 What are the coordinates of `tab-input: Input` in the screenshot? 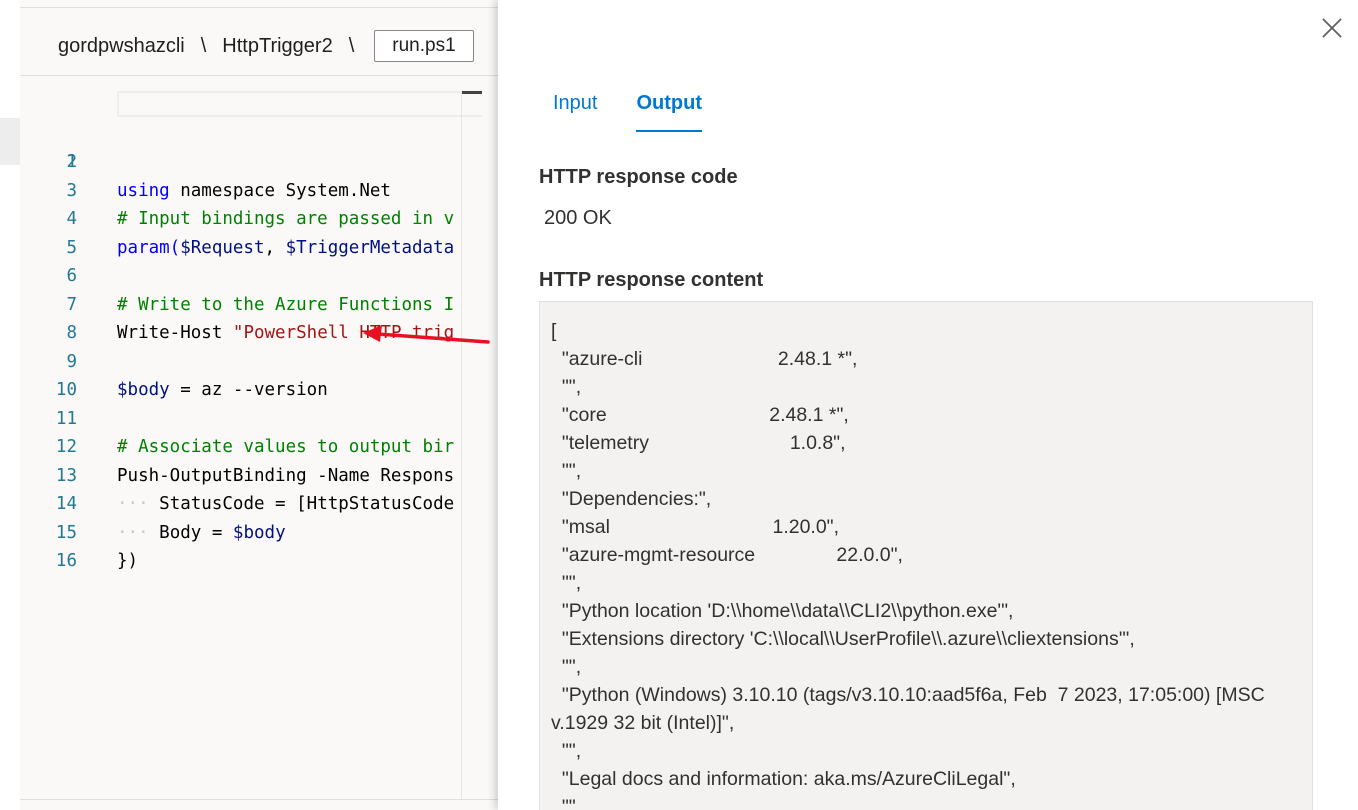 It's located at (575, 110).